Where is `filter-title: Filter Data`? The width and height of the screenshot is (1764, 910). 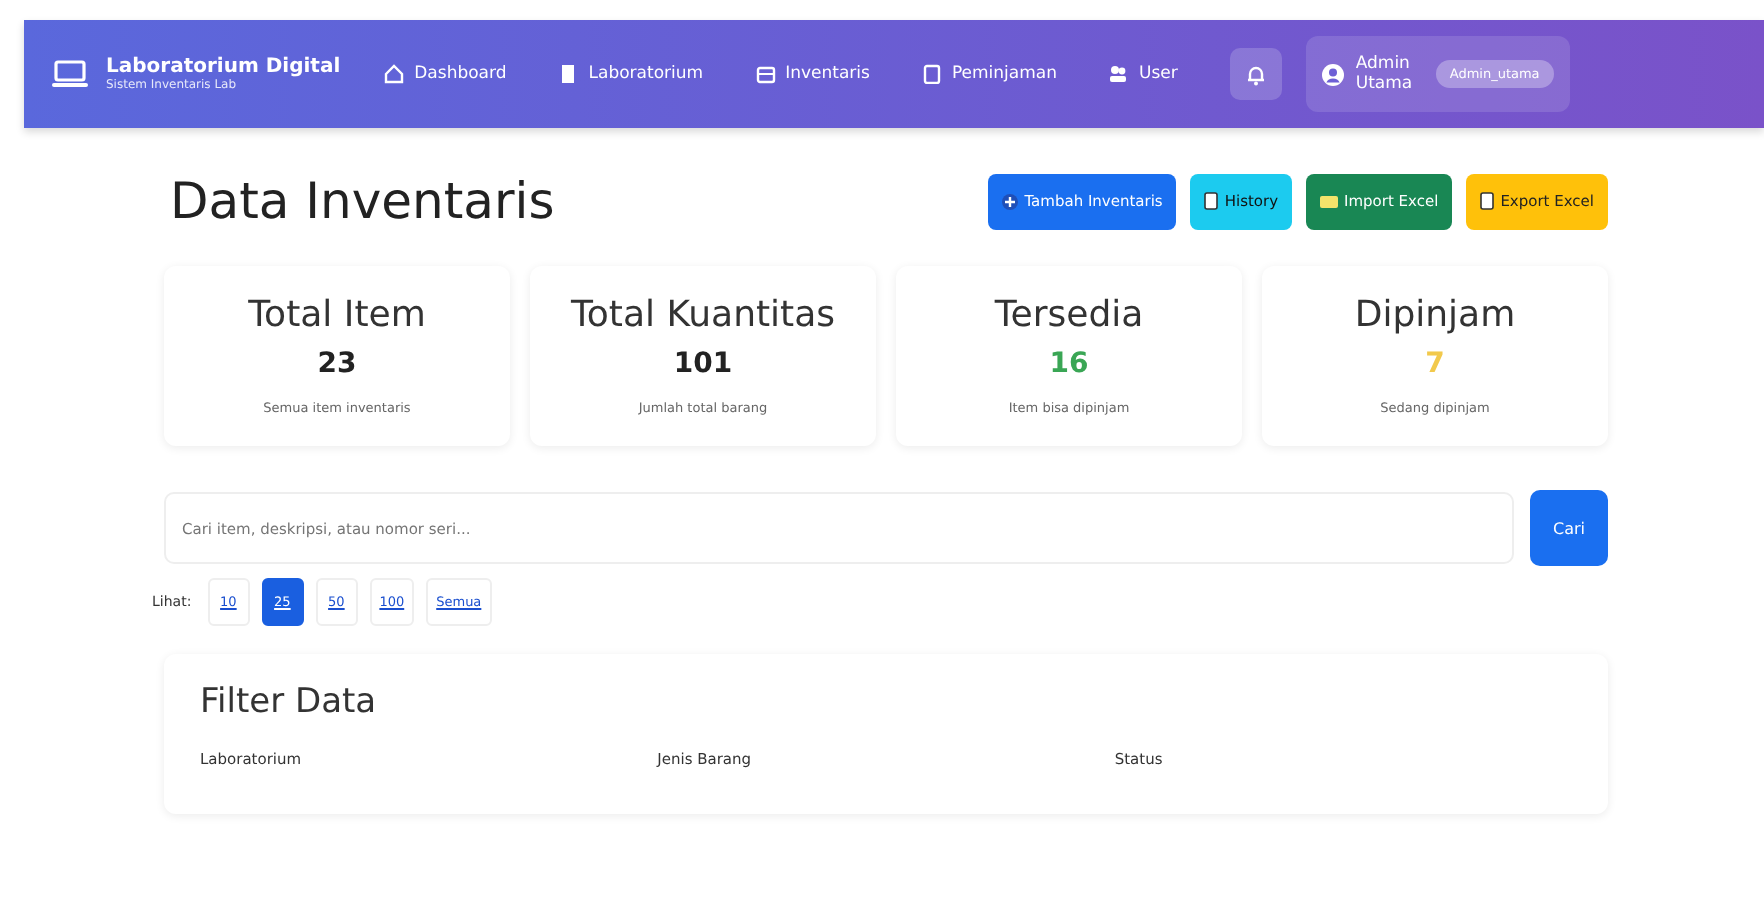 filter-title: Filter Data is located at coordinates (289, 702).